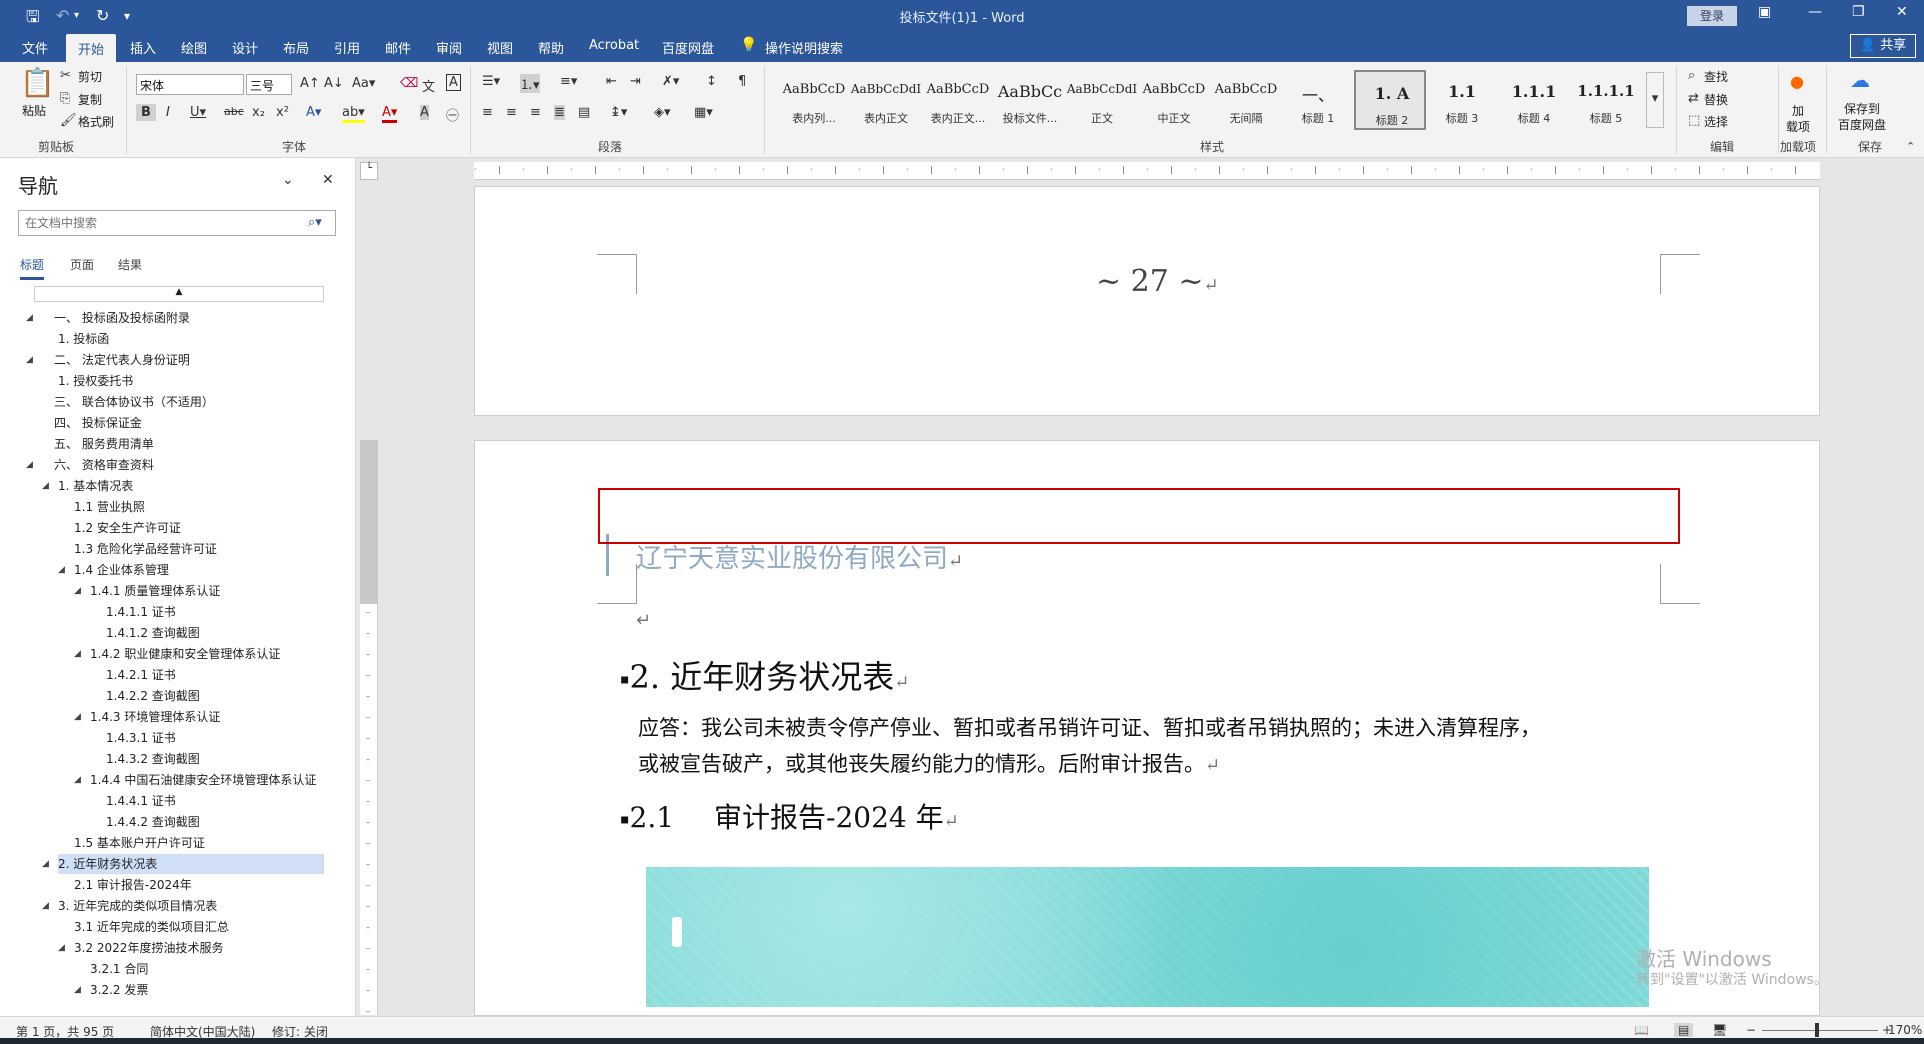 The height and width of the screenshot is (1044, 1924). Describe the element at coordinates (245, 47) in the screenshot. I see `tab-design: 设计` at that location.